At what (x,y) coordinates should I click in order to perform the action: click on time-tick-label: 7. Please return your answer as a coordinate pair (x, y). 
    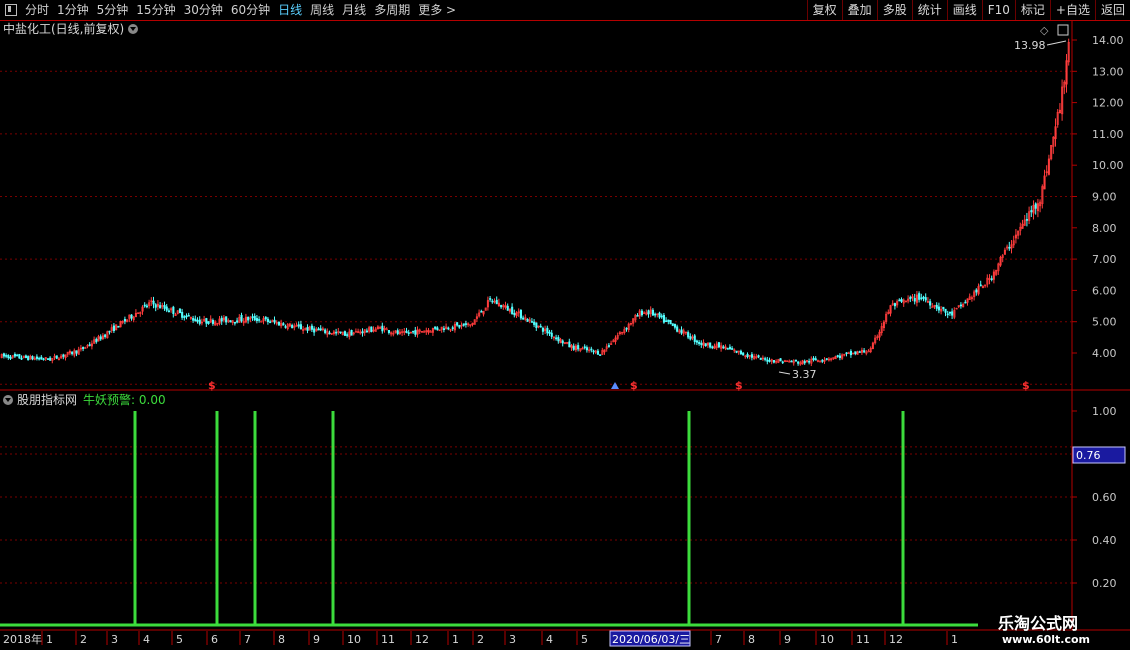
    Looking at the image, I should click on (247, 639).